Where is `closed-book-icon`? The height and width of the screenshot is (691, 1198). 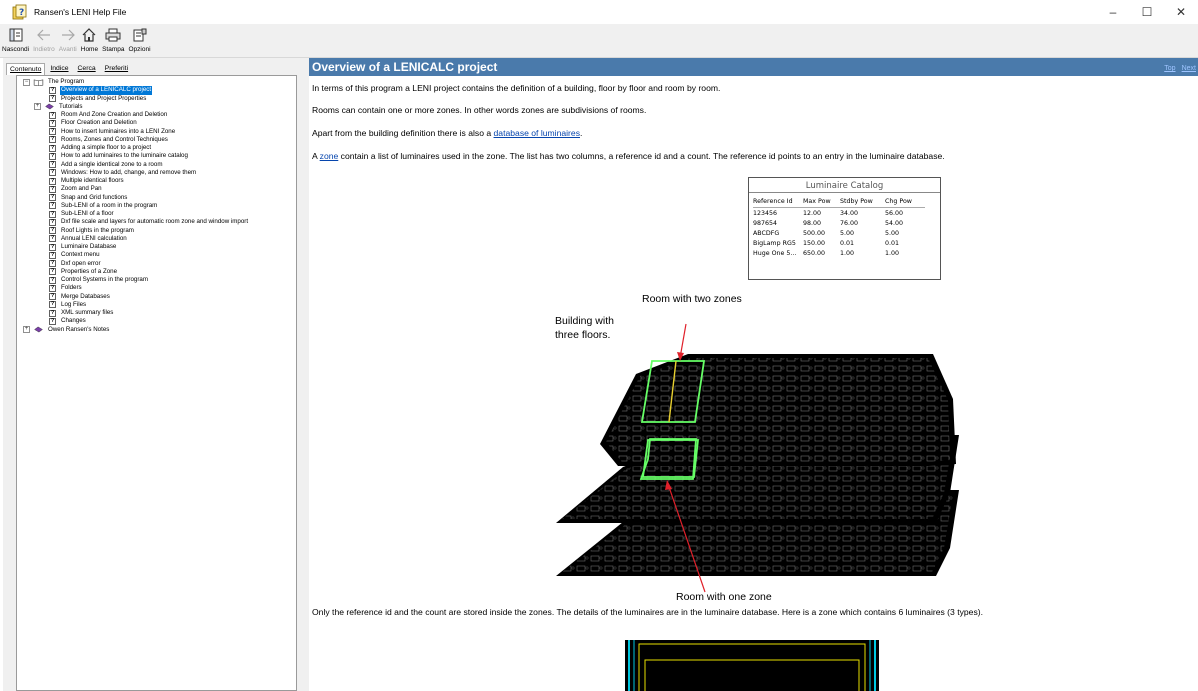
closed-book-icon is located at coordinates (49, 106).